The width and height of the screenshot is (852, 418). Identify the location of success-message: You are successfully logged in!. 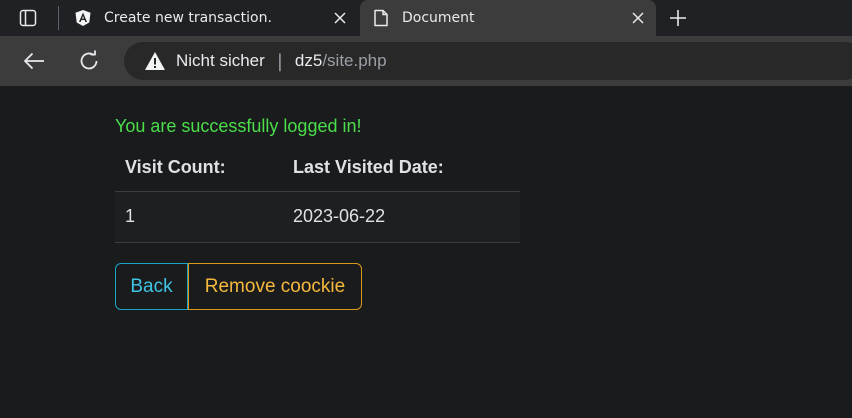
(238, 126).